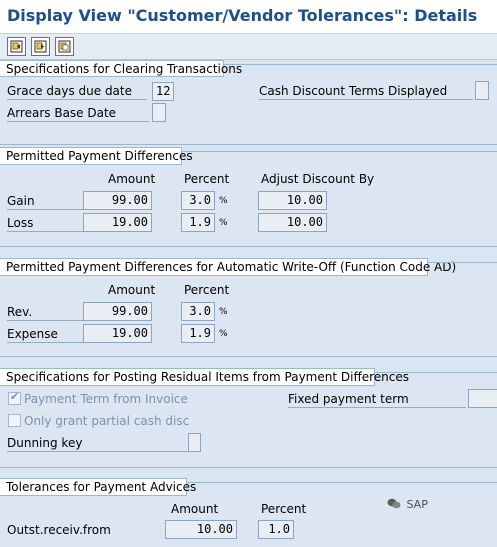 This screenshot has height=547, width=497. I want to click on gain-percent-field: 3.0, so click(198, 200).